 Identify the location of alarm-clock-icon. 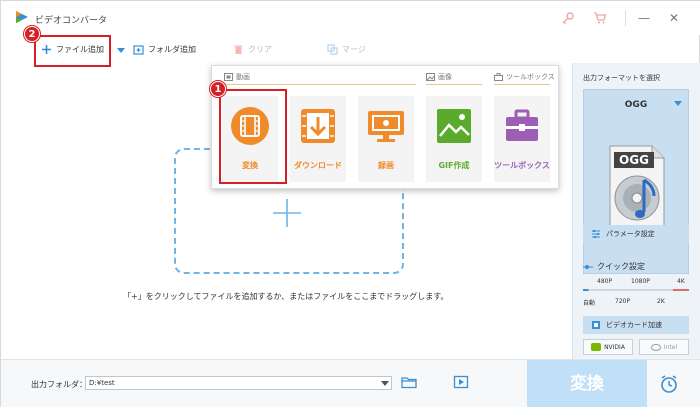
(669, 384).